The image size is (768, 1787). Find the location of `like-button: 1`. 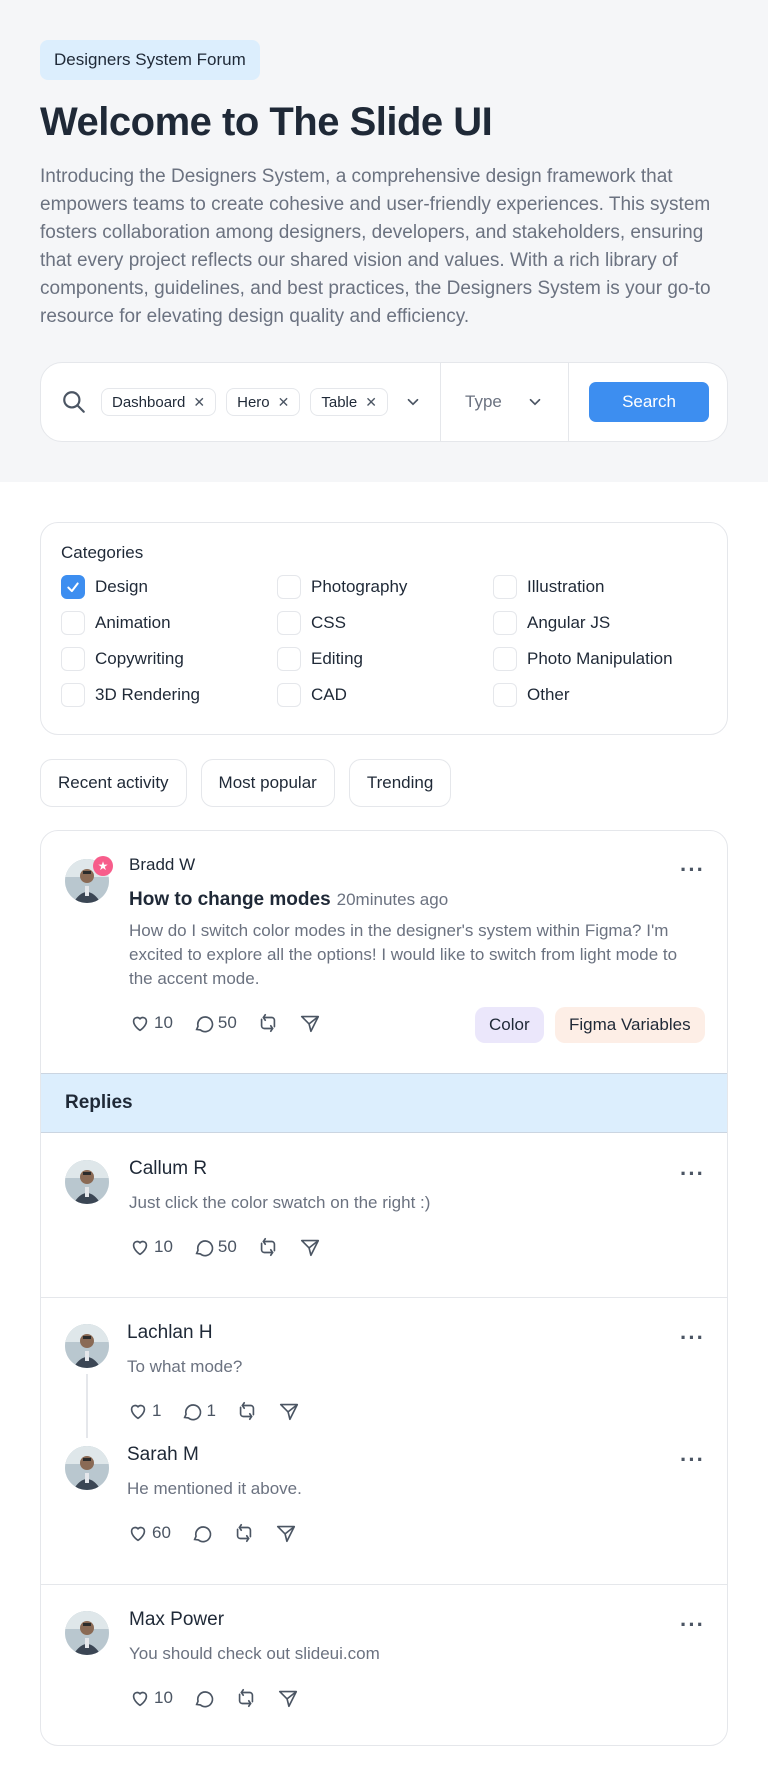

like-button: 1 is located at coordinates (144, 1411).